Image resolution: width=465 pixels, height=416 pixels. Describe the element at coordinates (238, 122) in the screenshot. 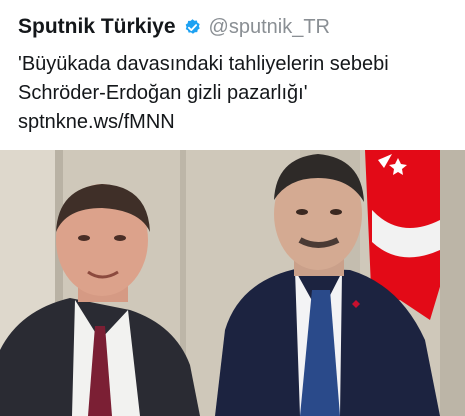

I see `tweet-link: sptnkne.ws/fMNN` at that location.